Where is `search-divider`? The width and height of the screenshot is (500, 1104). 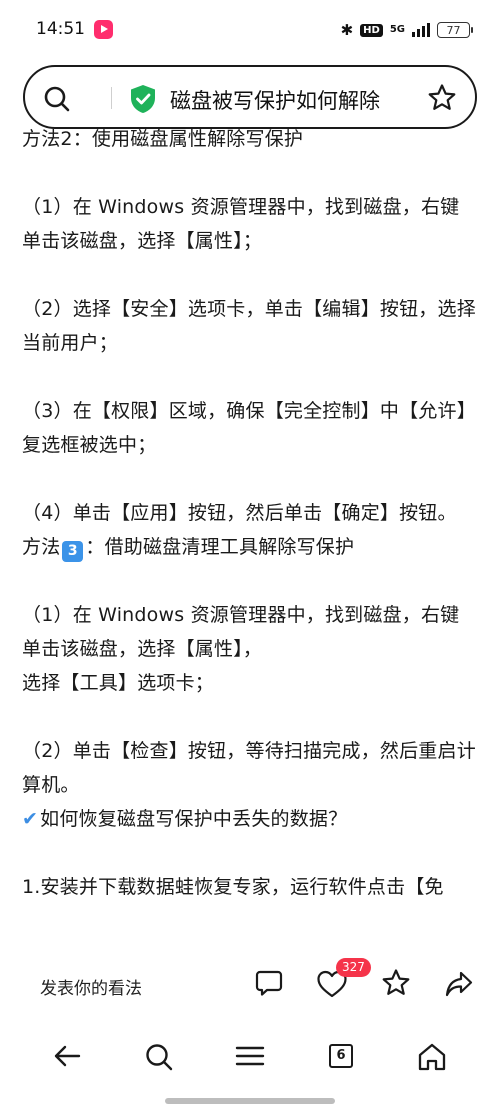
search-divider is located at coordinates (111, 98).